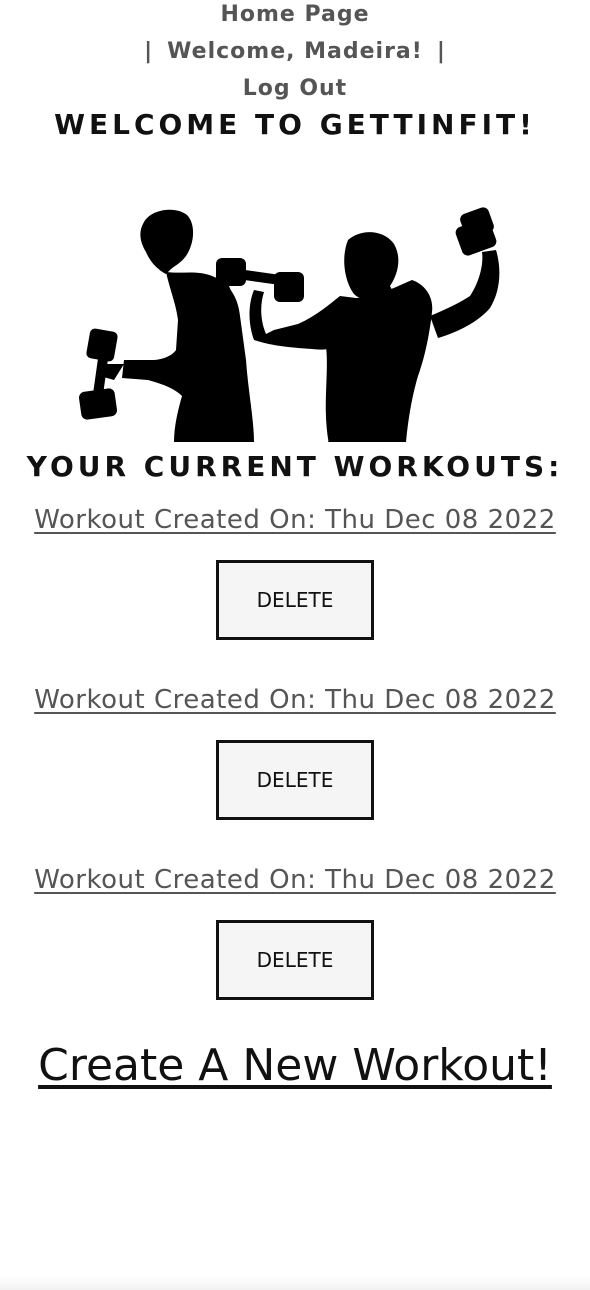 This screenshot has height=1290, width=590. Describe the element at coordinates (295, 124) in the screenshot. I see `page-title: WELCOME TO GETTINFIT!` at that location.